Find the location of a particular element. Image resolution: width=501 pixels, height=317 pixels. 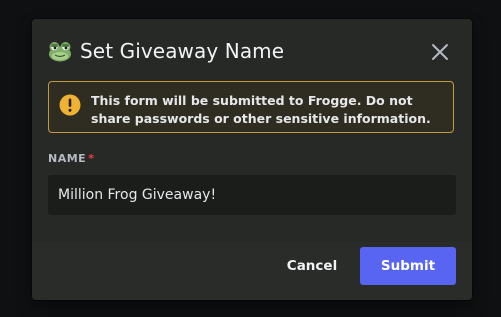

frog-avatar-icon is located at coordinates (60, 52).